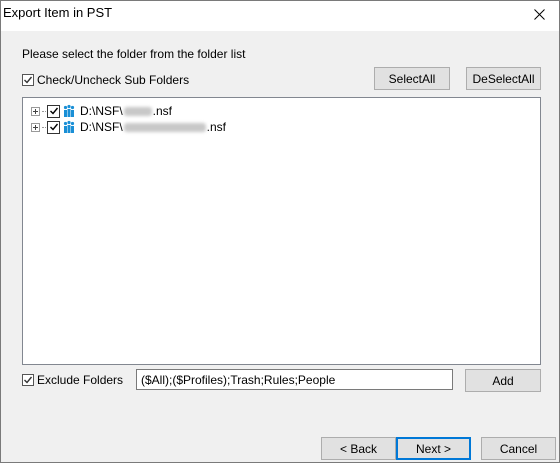  Describe the element at coordinates (412, 78) in the screenshot. I see `select-all-button: SelectAll` at that location.